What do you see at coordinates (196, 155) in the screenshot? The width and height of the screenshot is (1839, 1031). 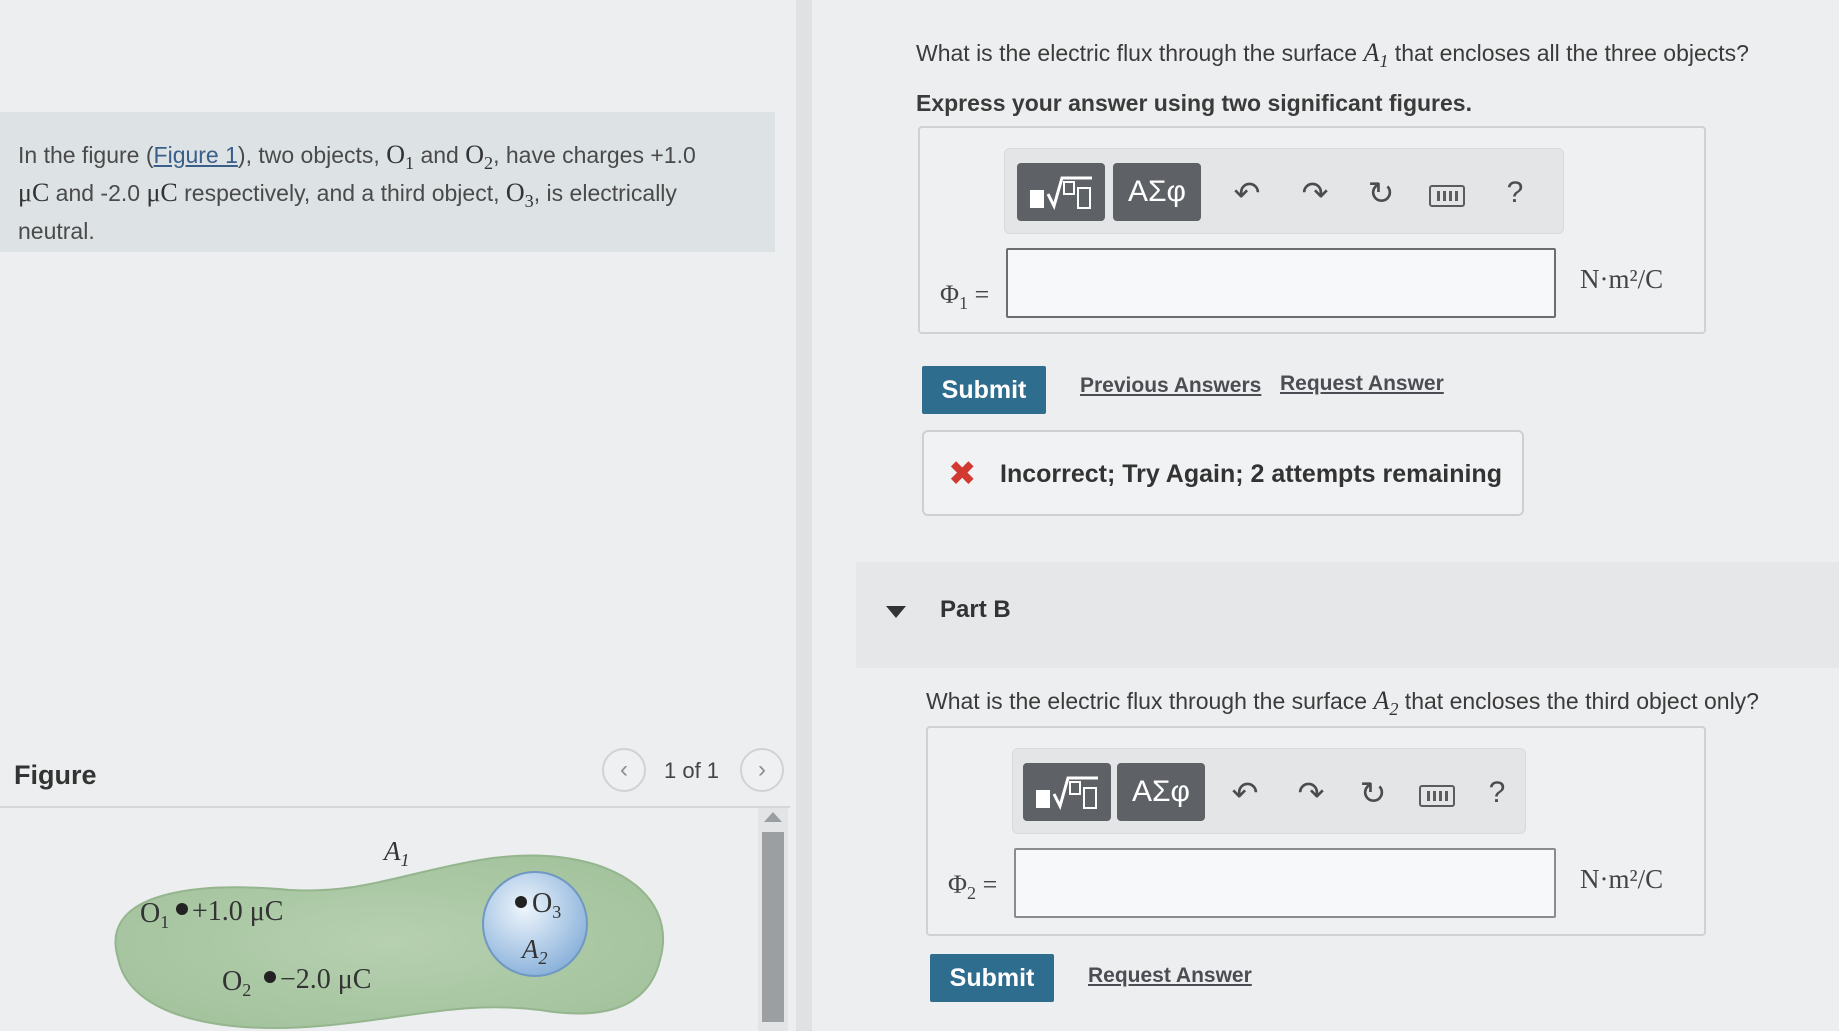 I see `figure-link: Figure 1` at bounding box center [196, 155].